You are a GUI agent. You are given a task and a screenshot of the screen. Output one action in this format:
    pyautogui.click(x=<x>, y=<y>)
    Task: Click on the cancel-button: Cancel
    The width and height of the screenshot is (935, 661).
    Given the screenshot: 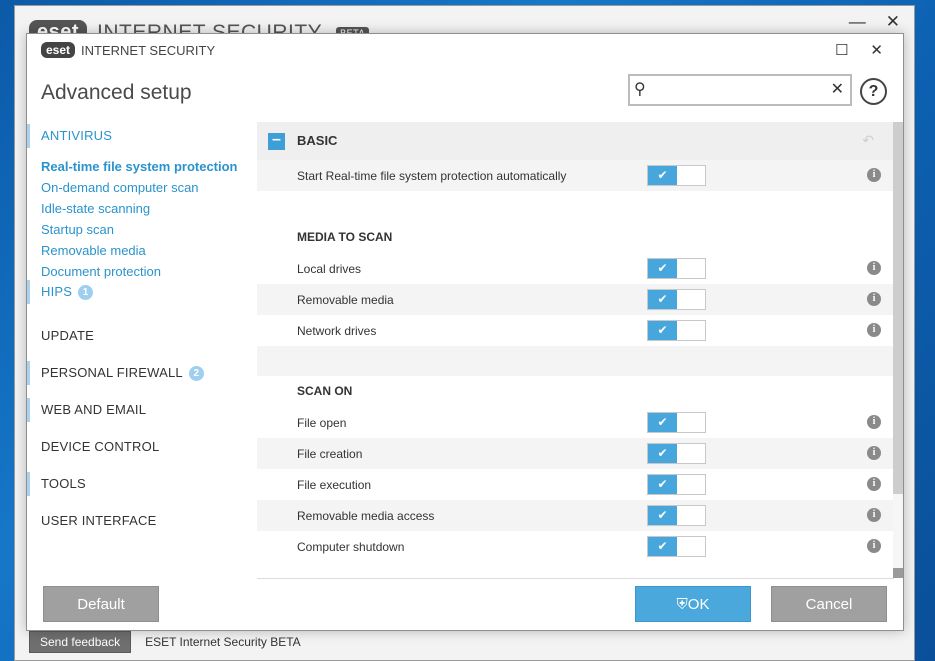 What is the action you would take?
    pyautogui.click(x=829, y=604)
    